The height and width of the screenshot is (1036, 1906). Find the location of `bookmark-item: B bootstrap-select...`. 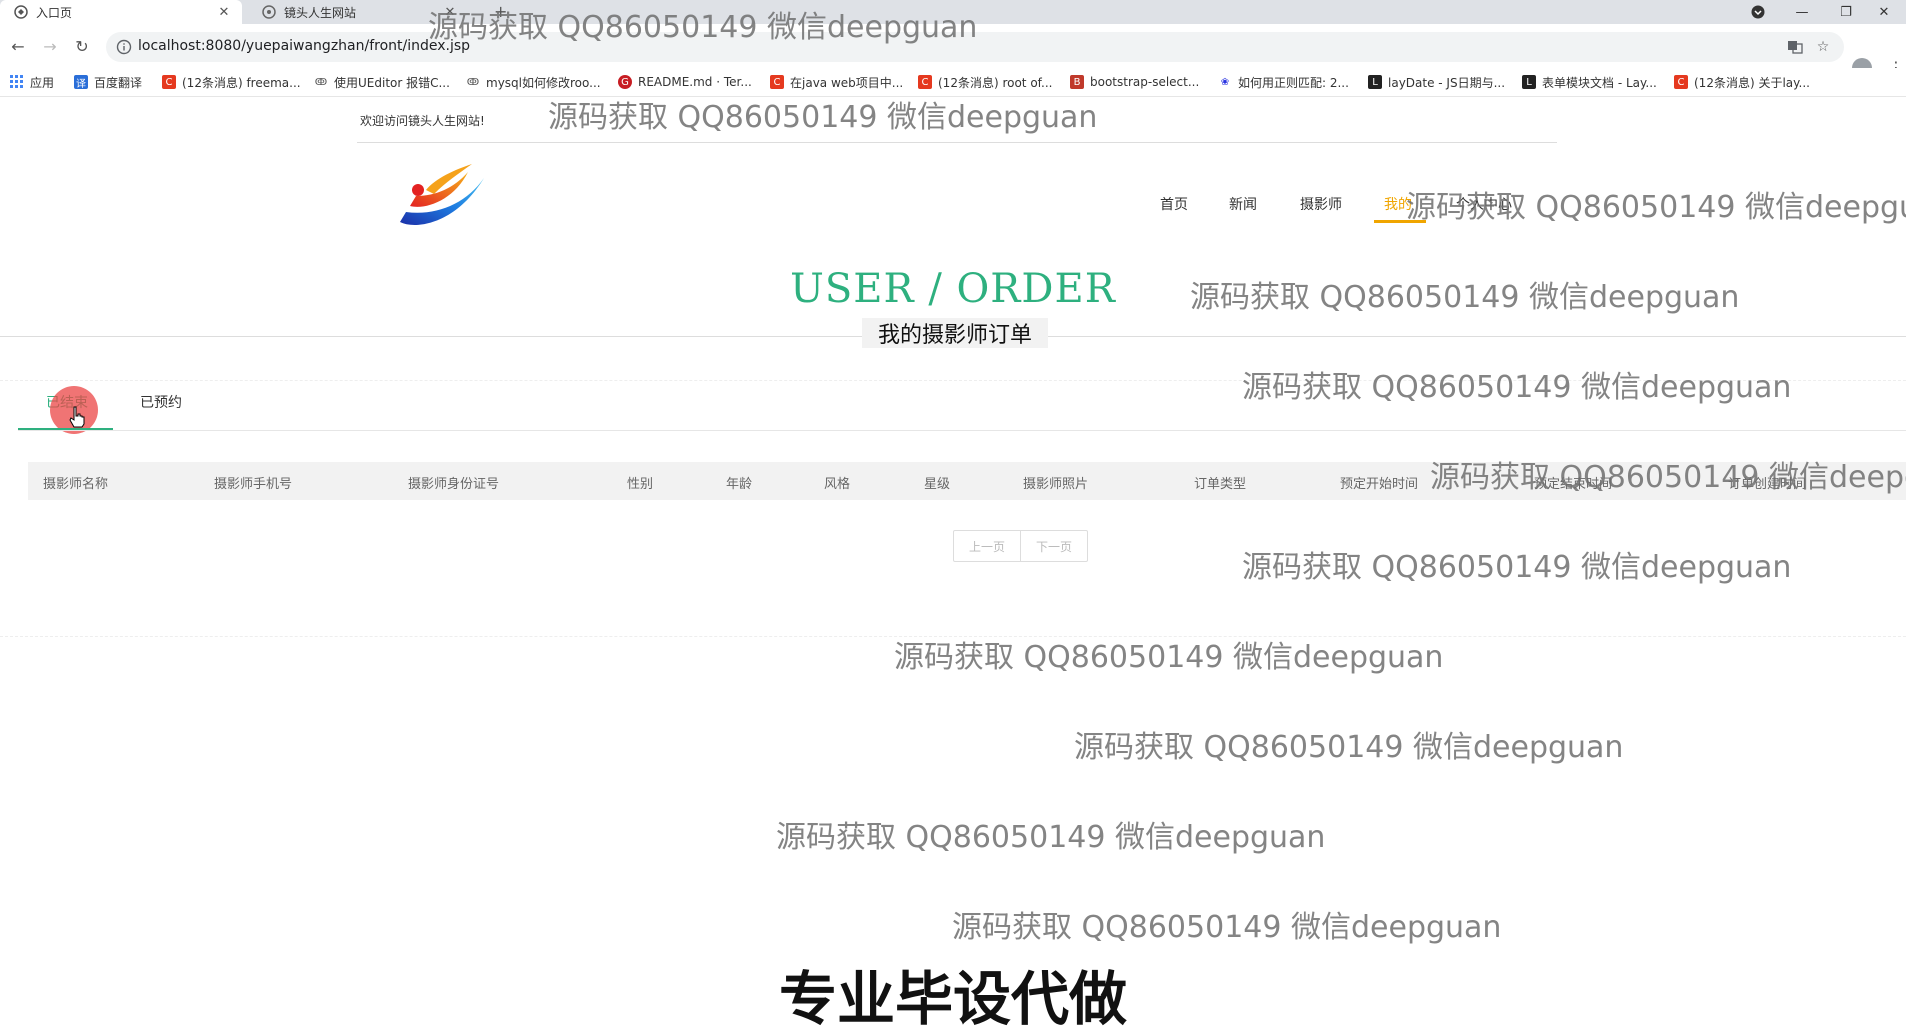

bookmark-item: B bootstrap-select... is located at coordinates (1134, 82).